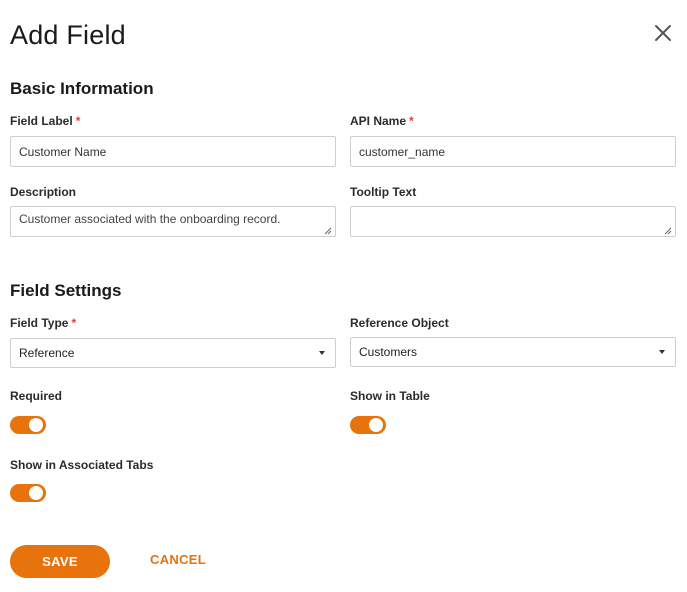  What do you see at coordinates (60, 561) in the screenshot?
I see `save-button: SAVE` at bounding box center [60, 561].